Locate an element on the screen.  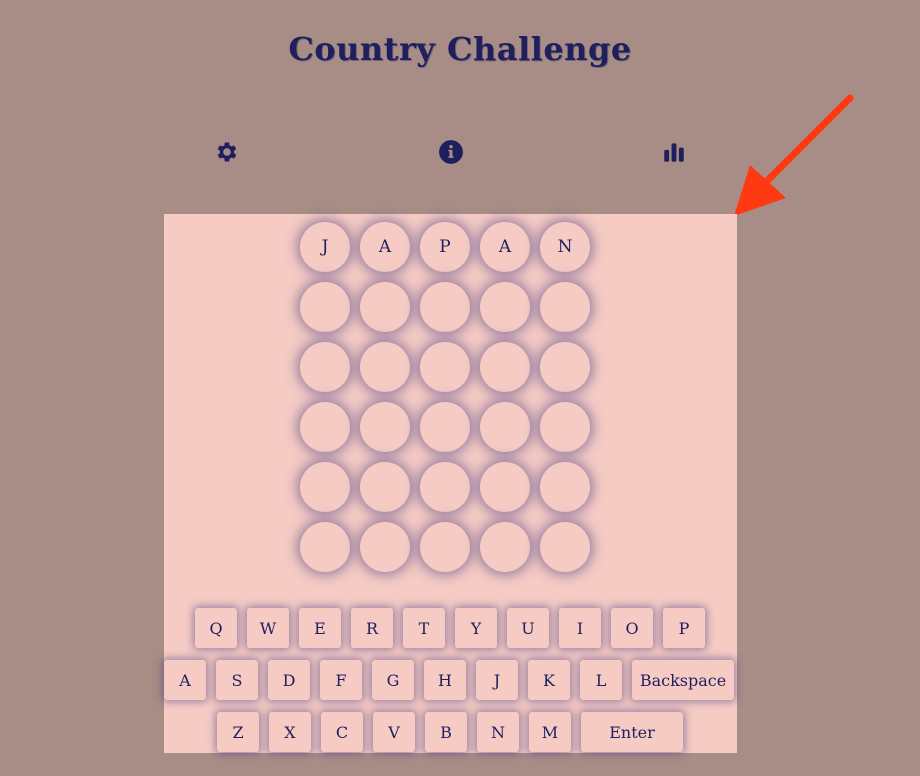
key-r: R is located at coordinates (372, 628).